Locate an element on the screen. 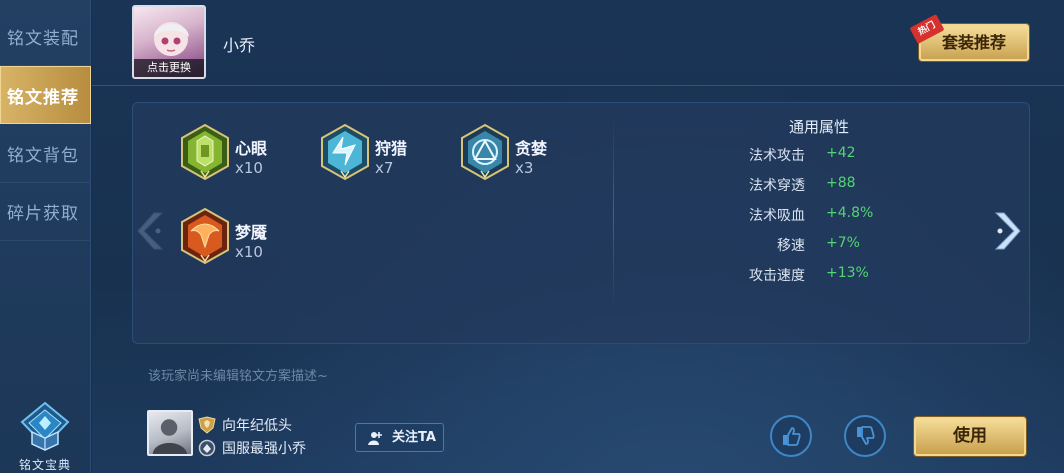  stat-label: 移速 is located at coordinates (791, 246).